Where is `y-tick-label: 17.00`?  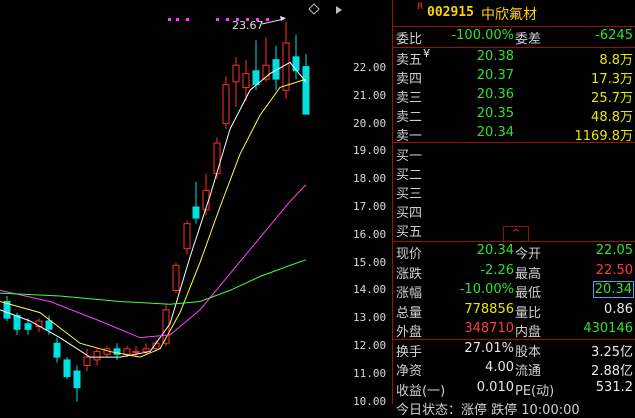 y-tick-label: 17.00 is located at coordinates (370, 206).